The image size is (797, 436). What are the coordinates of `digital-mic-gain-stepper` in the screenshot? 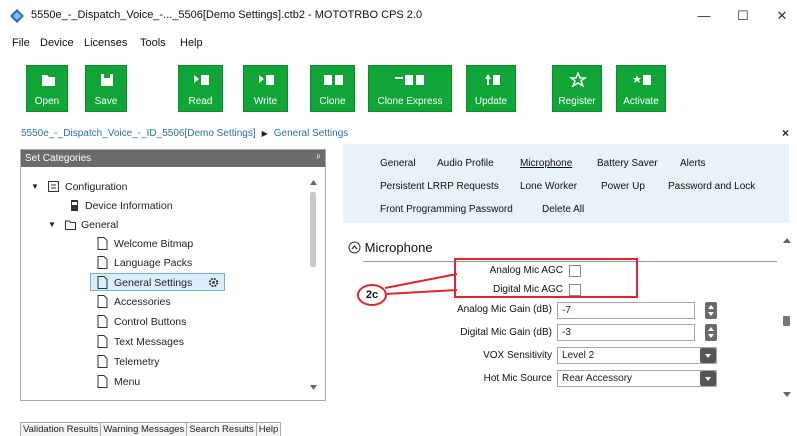 It's located at (711, 332).